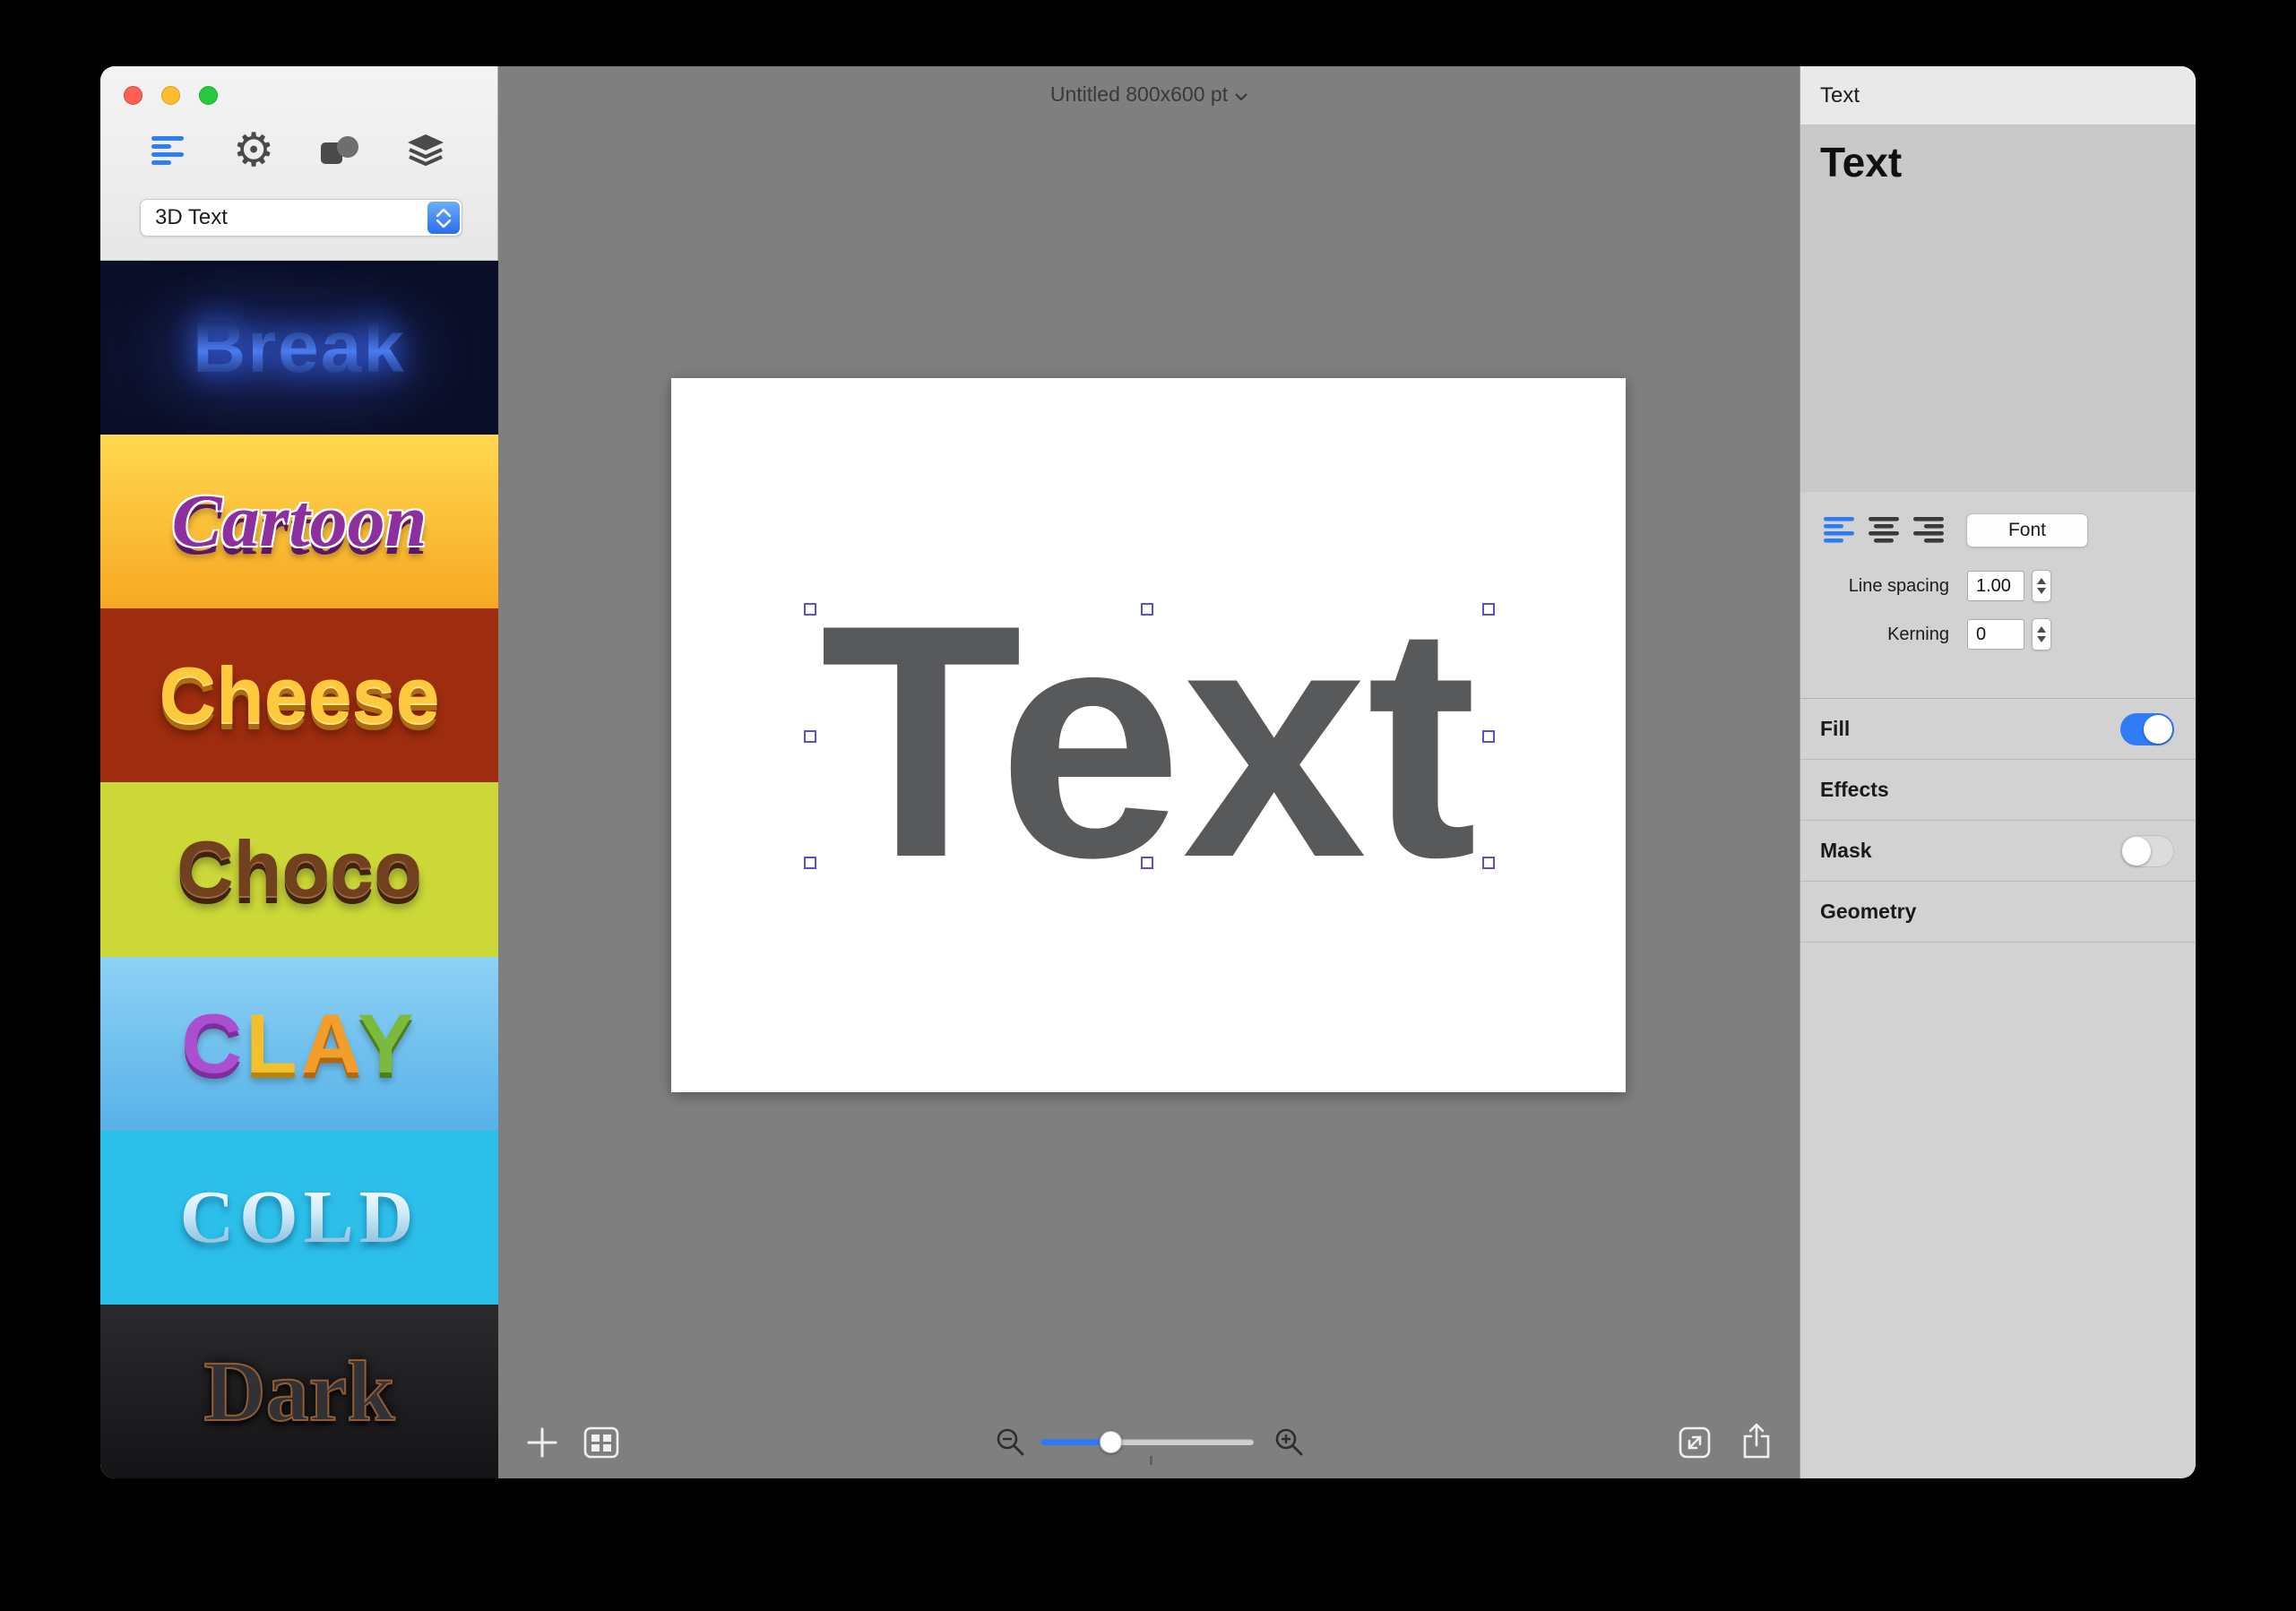 Image resolution: width=2296 pixels, height=1611 pixels. Describe the element at coordinates (340, 151) in the screenshot. I see `shapes-icon` at that location.